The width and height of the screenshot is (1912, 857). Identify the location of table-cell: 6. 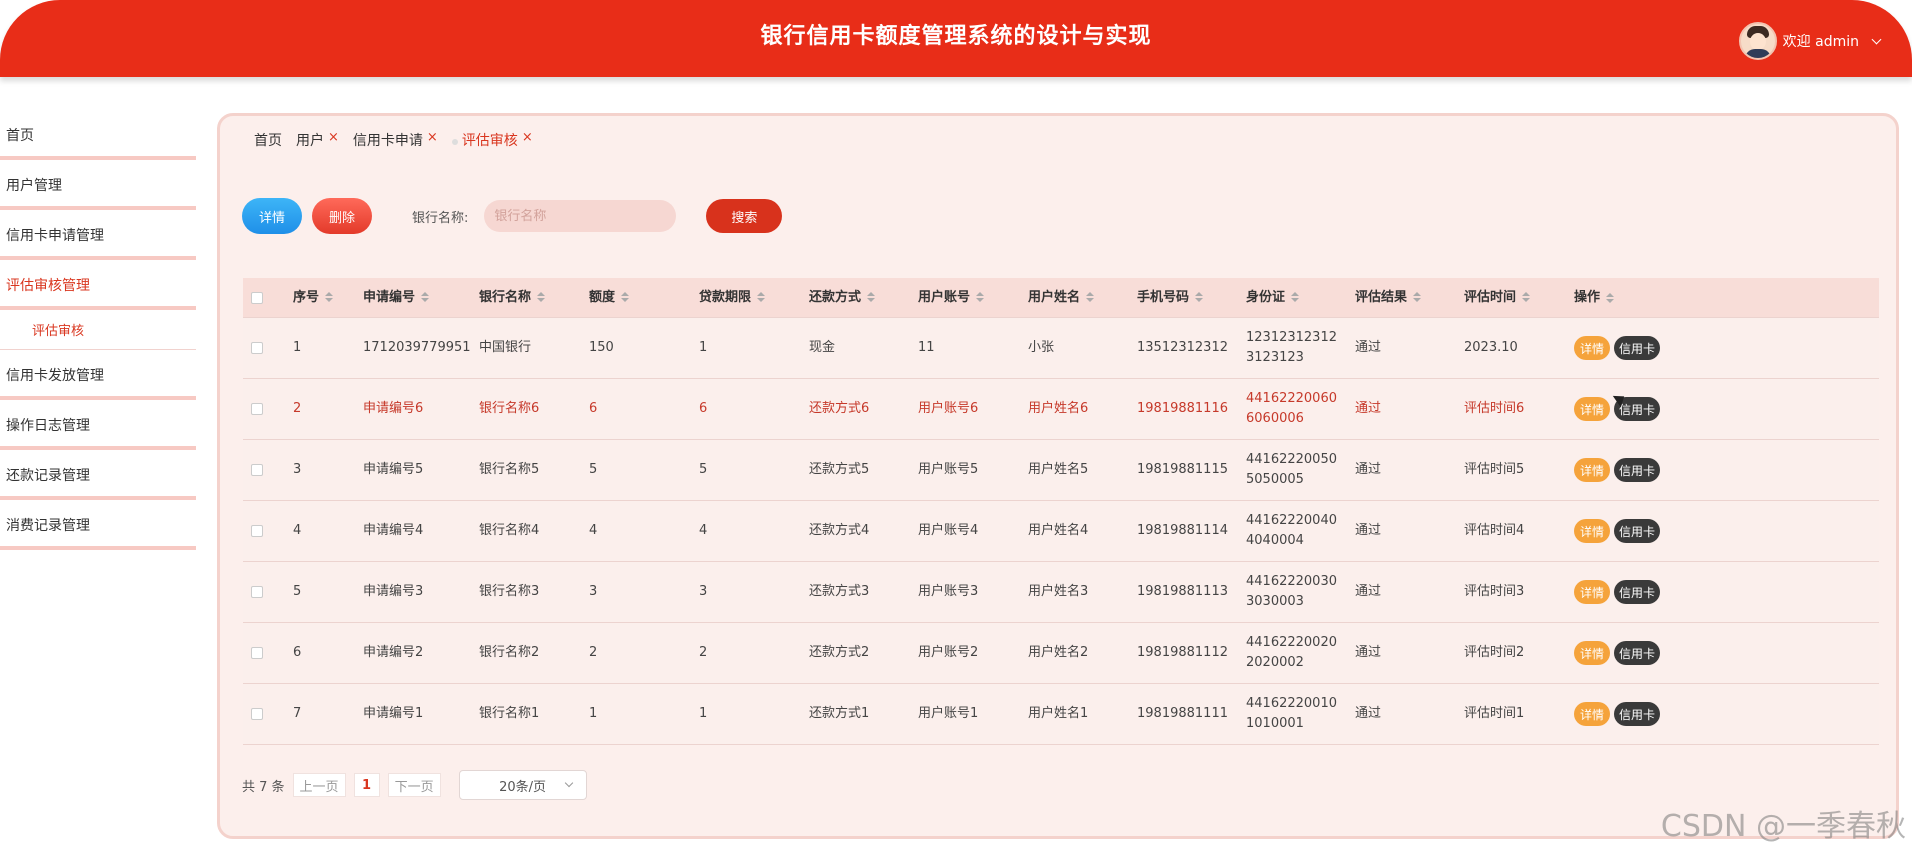
(593, 408).